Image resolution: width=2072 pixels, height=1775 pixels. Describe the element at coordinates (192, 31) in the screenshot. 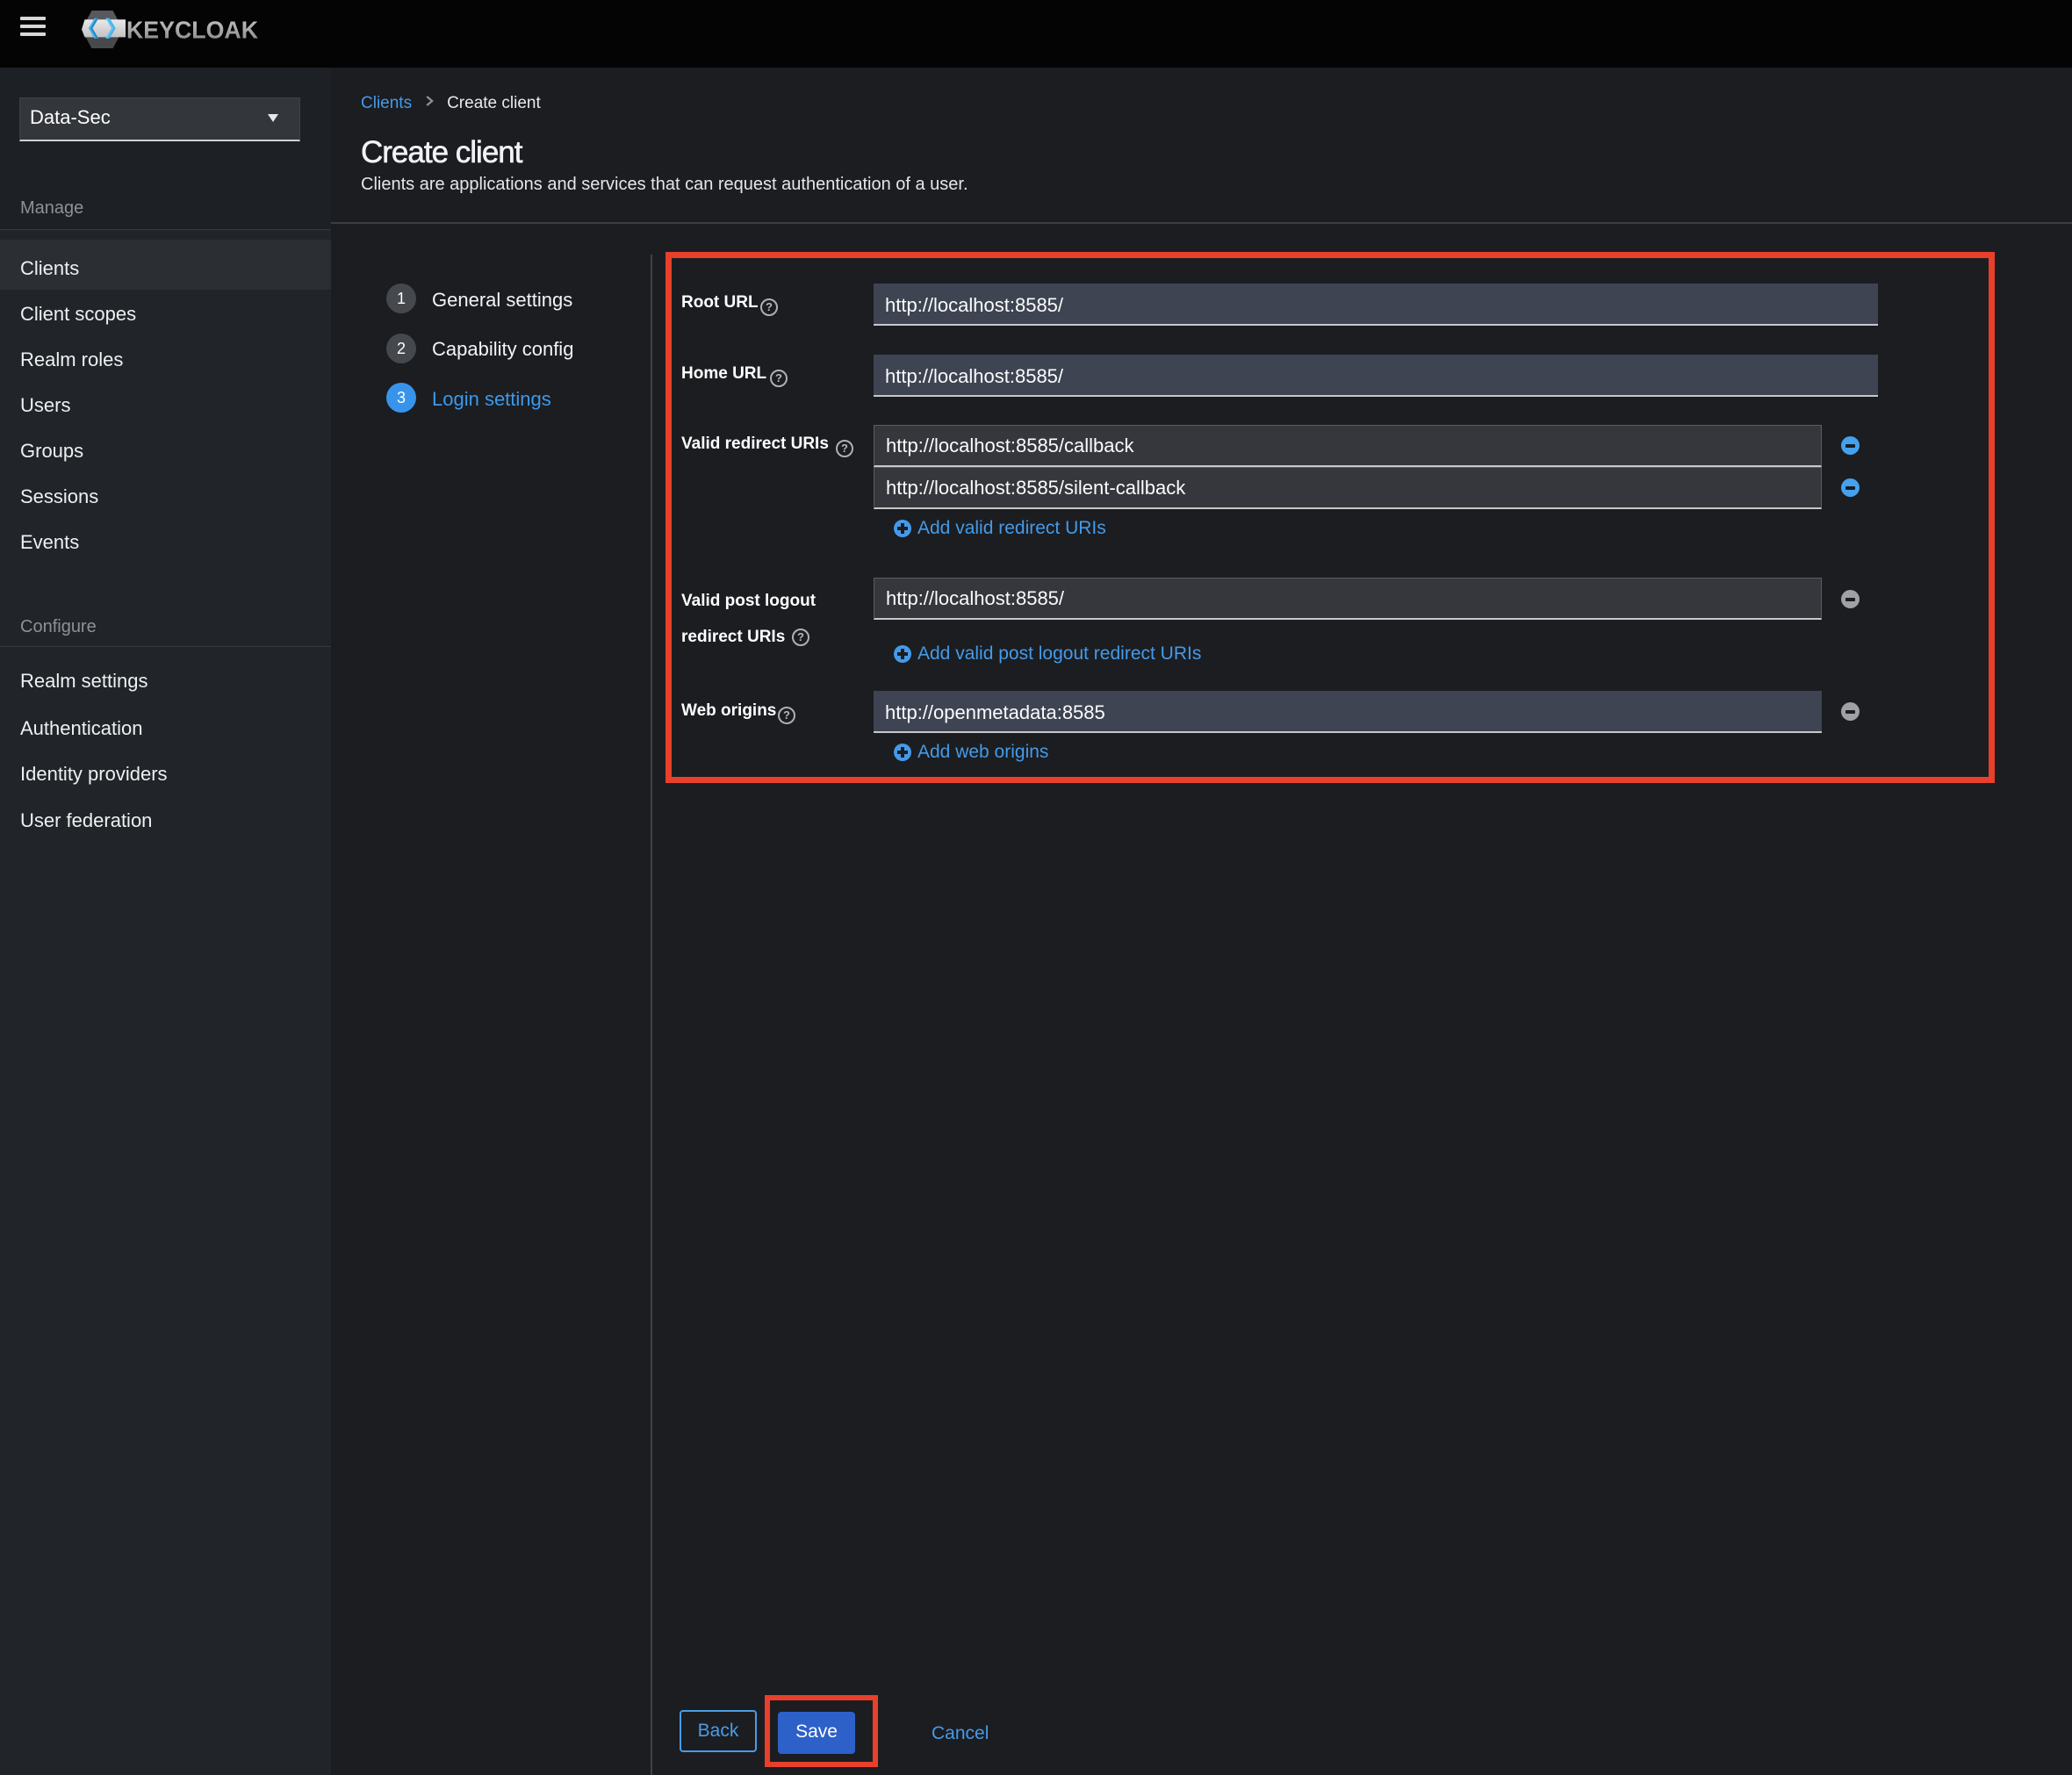

I see `svg-text: KEYCLOAK` at that location.